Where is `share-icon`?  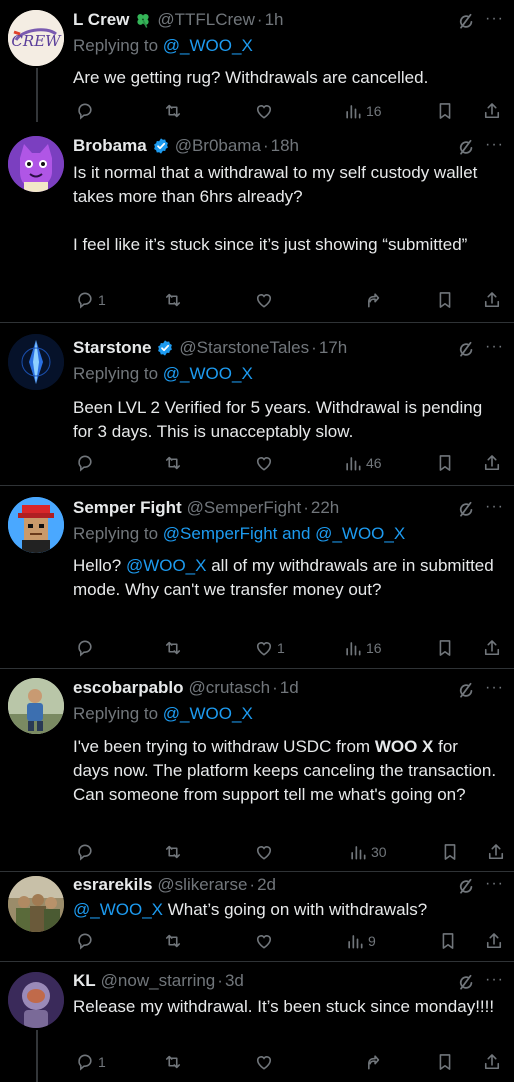 share-icon is located at coordinates (492, 648).